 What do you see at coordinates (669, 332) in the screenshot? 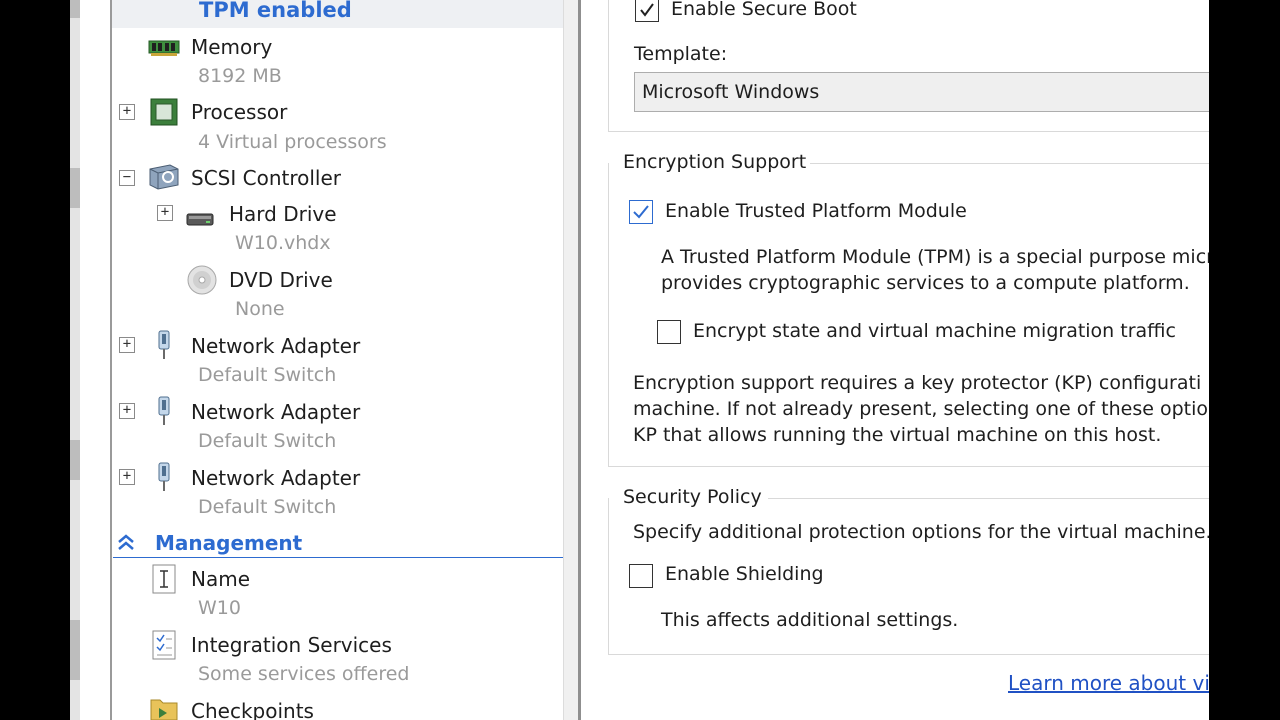
I see `encrypt-state-checkbox` at bounding box center [669, 332].